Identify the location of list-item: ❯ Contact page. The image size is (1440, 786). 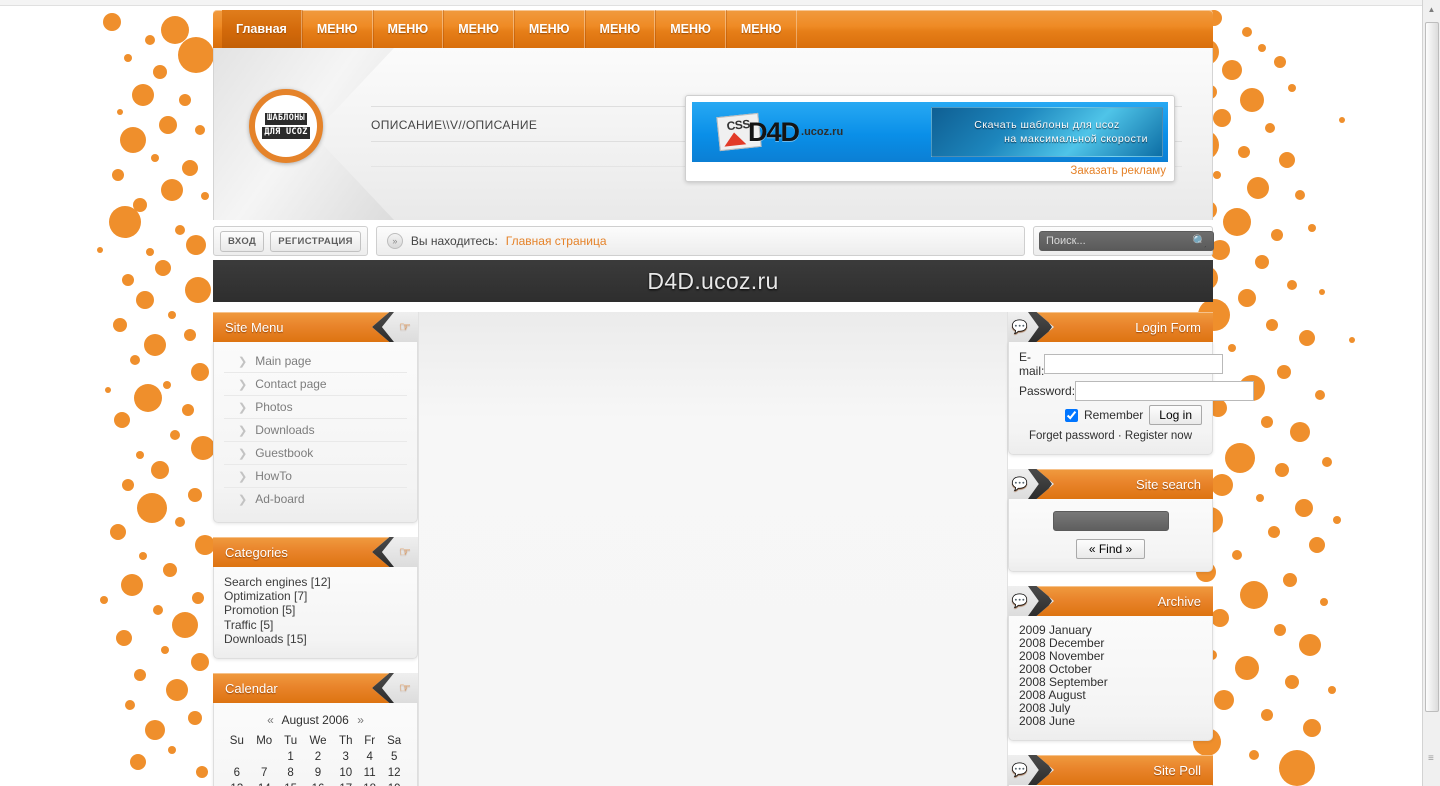
(315, 384).